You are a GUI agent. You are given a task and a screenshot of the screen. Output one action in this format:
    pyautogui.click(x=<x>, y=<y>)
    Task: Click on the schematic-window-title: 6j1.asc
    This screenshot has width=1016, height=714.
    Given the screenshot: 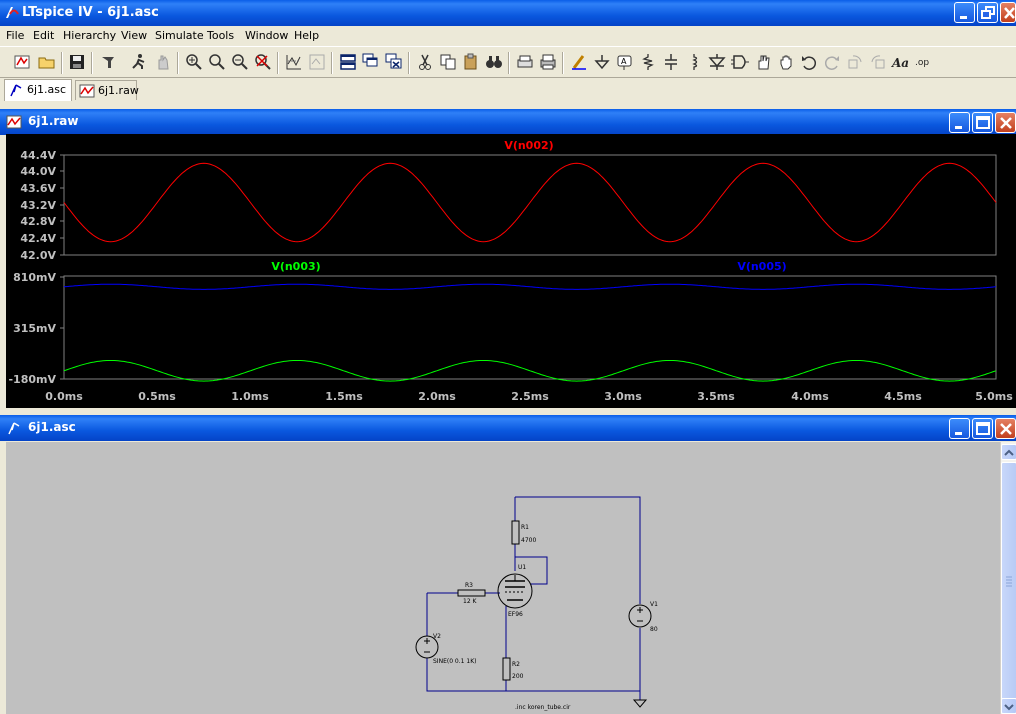 What is the action you would take?
    pyautogui.click(x=52, y=427)
    